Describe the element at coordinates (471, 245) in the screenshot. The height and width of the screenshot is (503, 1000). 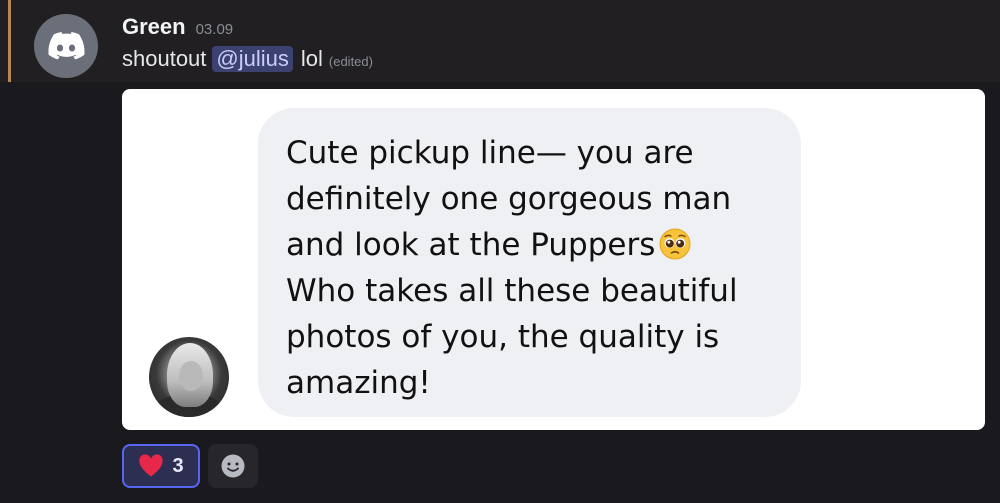
I see `bubble-line: and look at the Puppers` at that location.